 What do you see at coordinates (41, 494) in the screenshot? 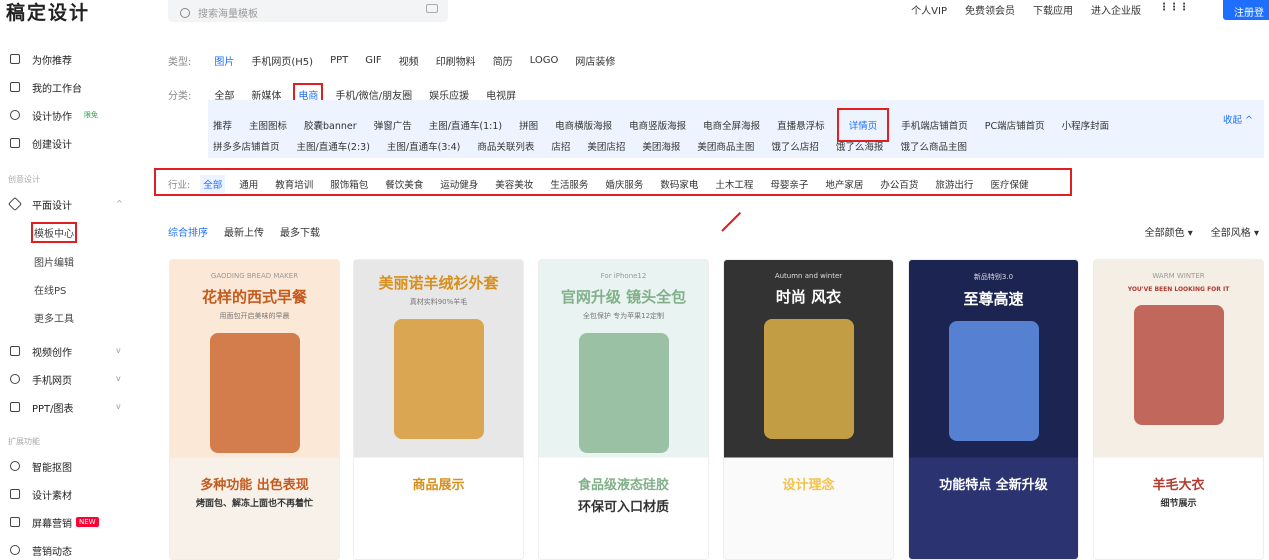
I see `sidebar-item-material: 设计素材` at bounding box center [41, 494].